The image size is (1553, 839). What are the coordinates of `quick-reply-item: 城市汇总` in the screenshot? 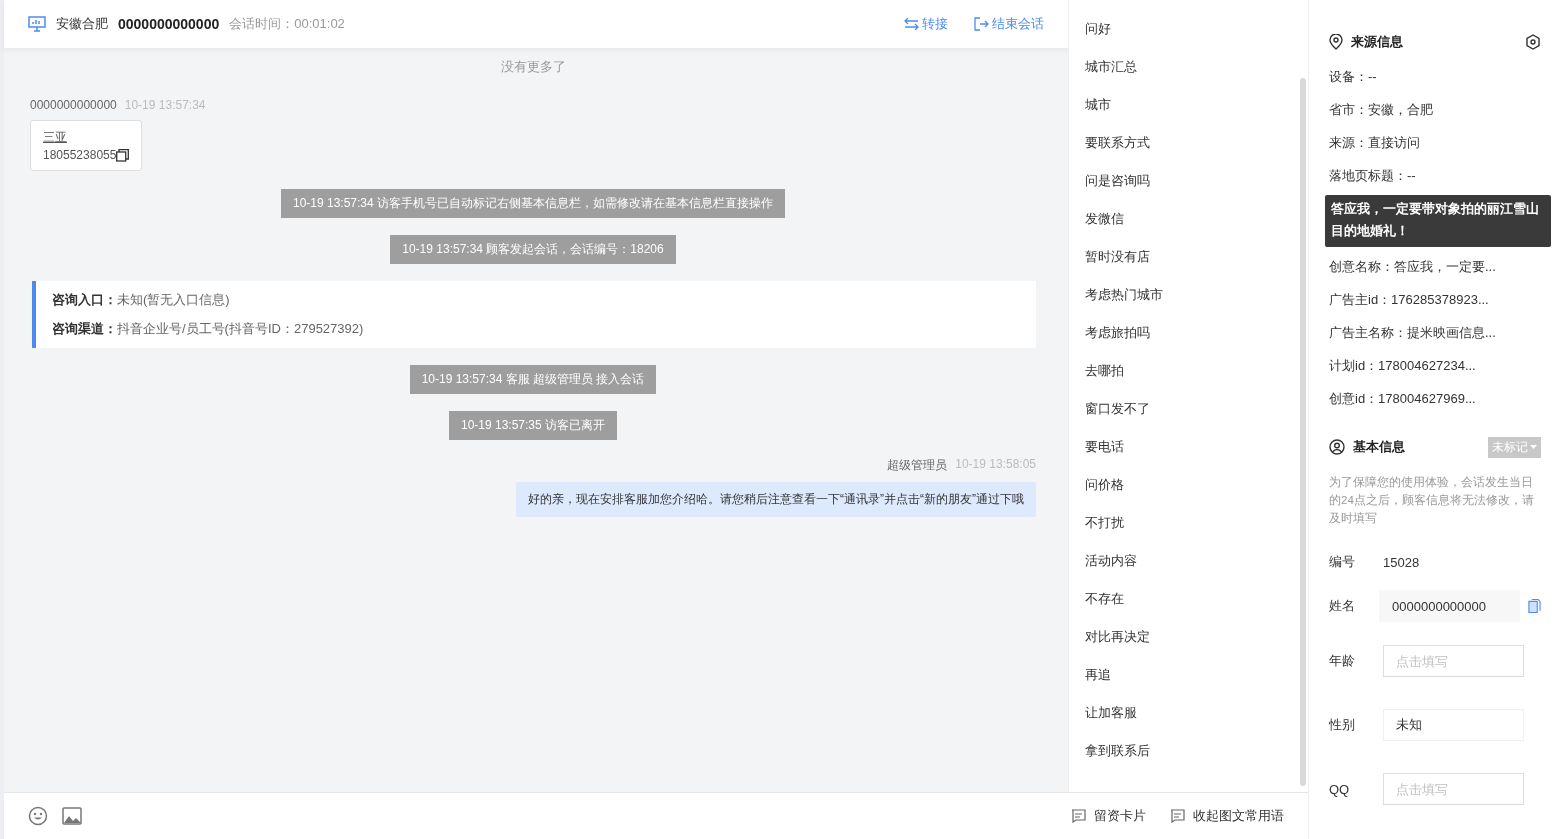 It's located at (1188, 69).